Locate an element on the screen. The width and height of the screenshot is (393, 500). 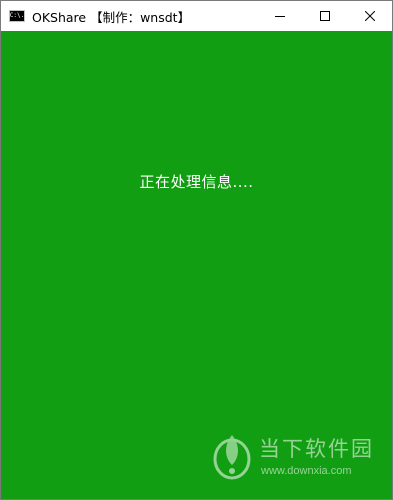
watermark-url: www.downxia.com is located at coordinates (306, 471).